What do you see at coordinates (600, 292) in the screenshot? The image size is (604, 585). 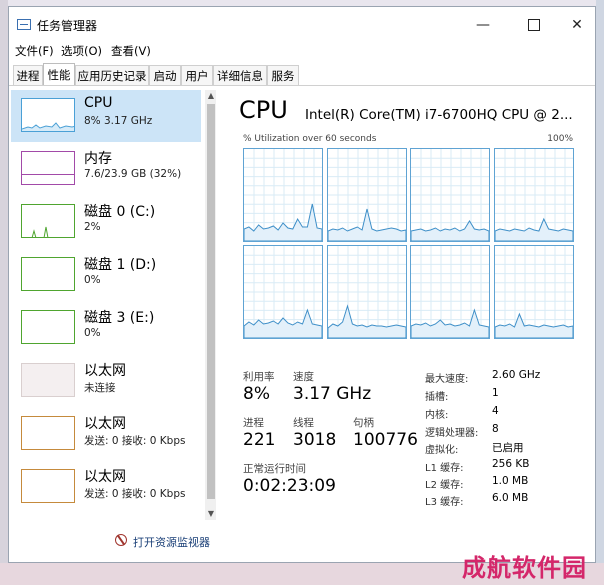 I see `desktop-background-right` at bounding box center [600, 292].